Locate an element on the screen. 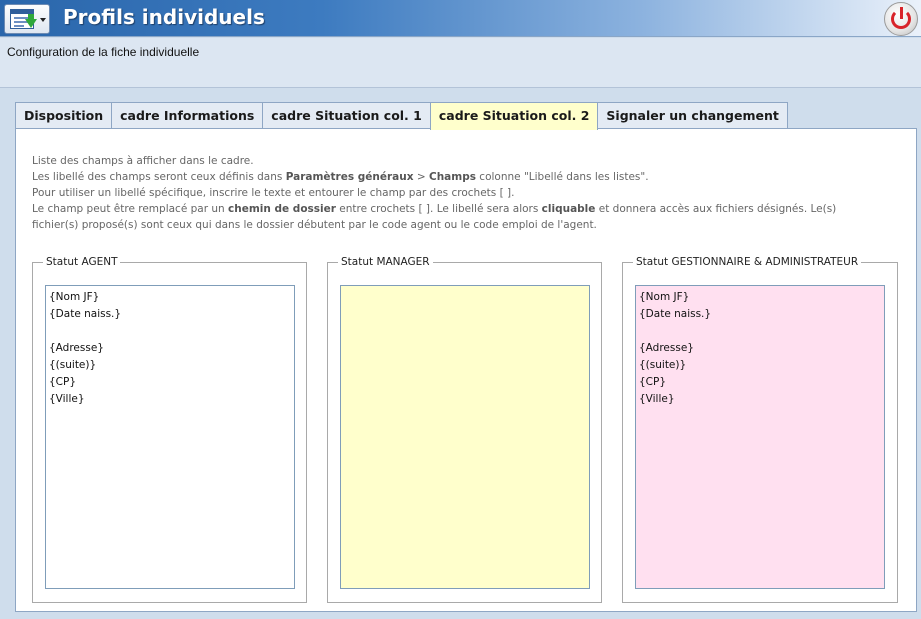 The height and width of the screenshot is (619, 921). power-button is located at coordinates (901, 19).